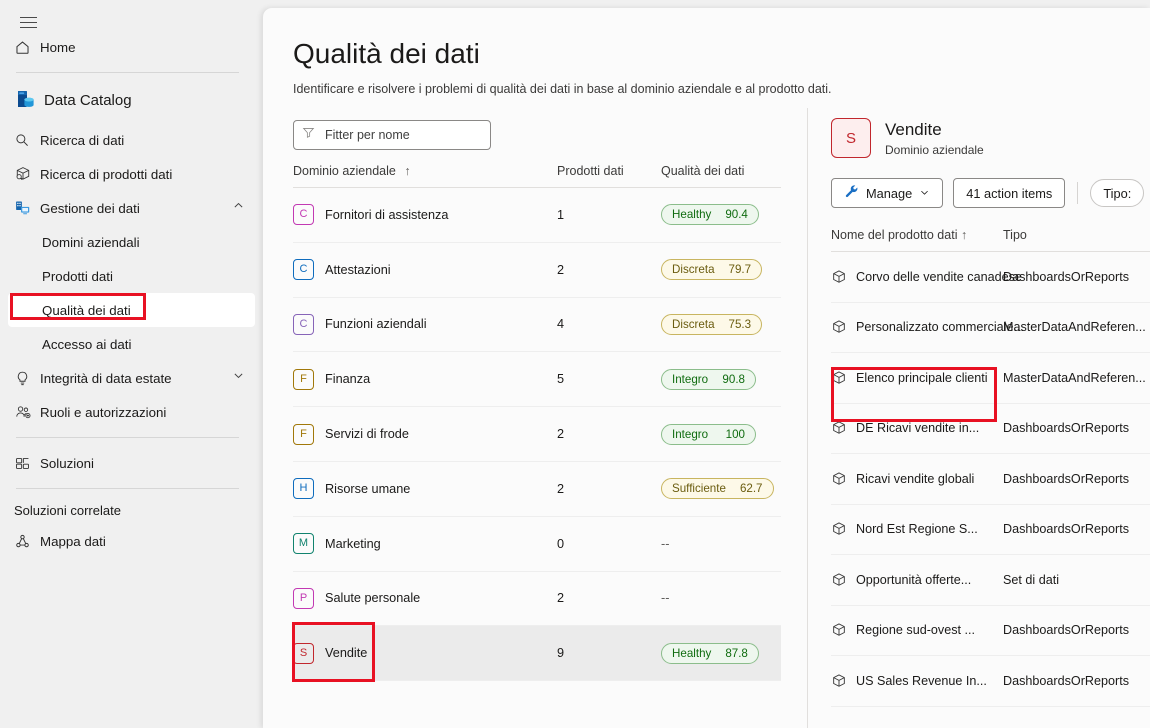 The image size is (1150, 728). What do you see at coordinates (344, 171) in the screenshot?
I see `column-header-label: Dominio aziendale` at bounding box center [344, 171].